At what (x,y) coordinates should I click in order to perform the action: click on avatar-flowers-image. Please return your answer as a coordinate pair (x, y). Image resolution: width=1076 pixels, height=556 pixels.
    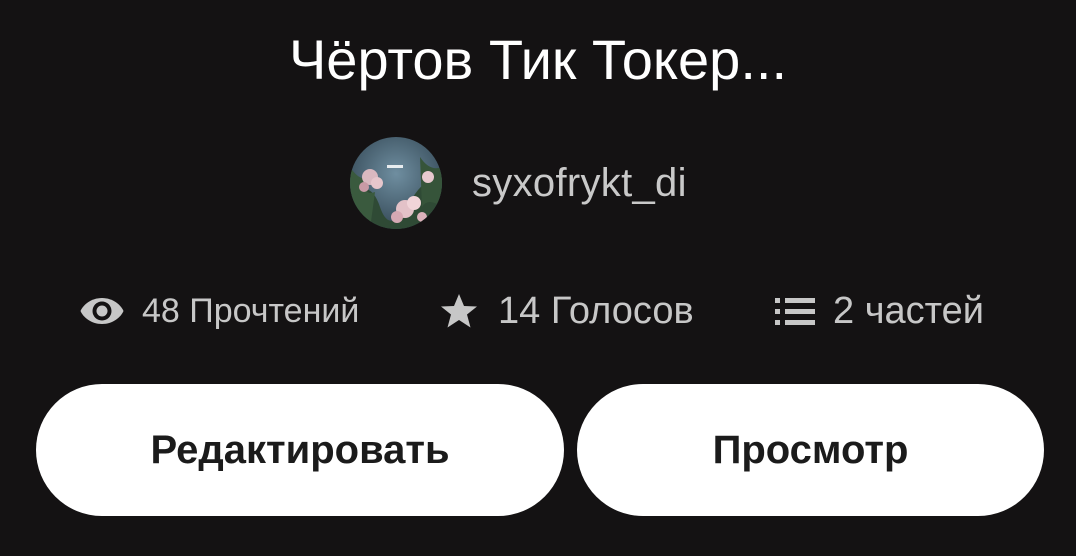
    Looking at the image, I should click on (396, 183).